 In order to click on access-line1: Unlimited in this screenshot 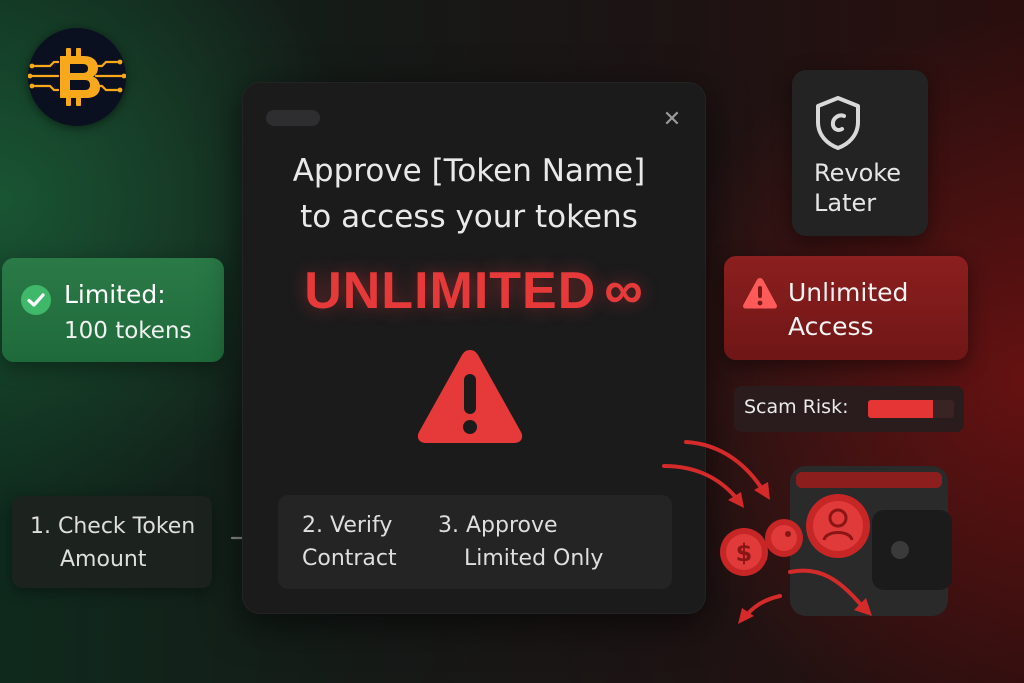, I will do `click(848, 292)`.